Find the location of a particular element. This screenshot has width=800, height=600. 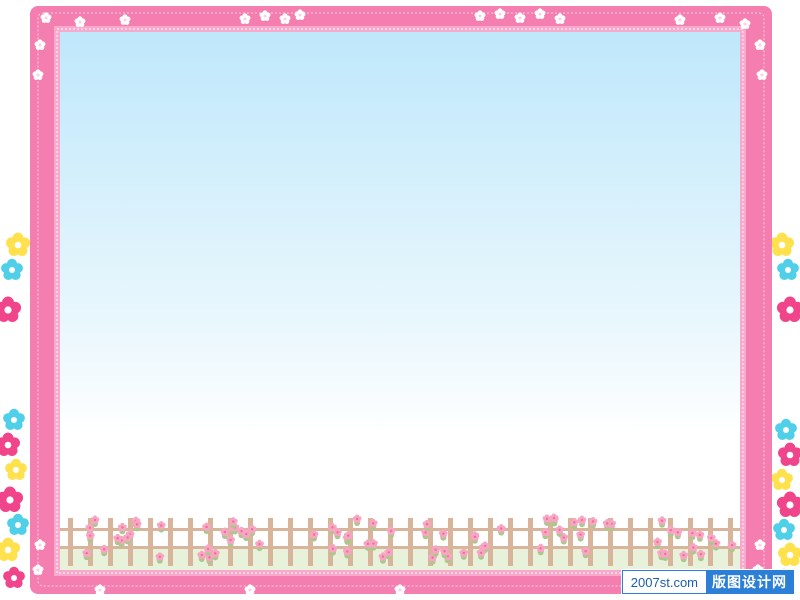

watermark-badge: 2007st.com 版图设计网 is located at coordinates (707, 582).